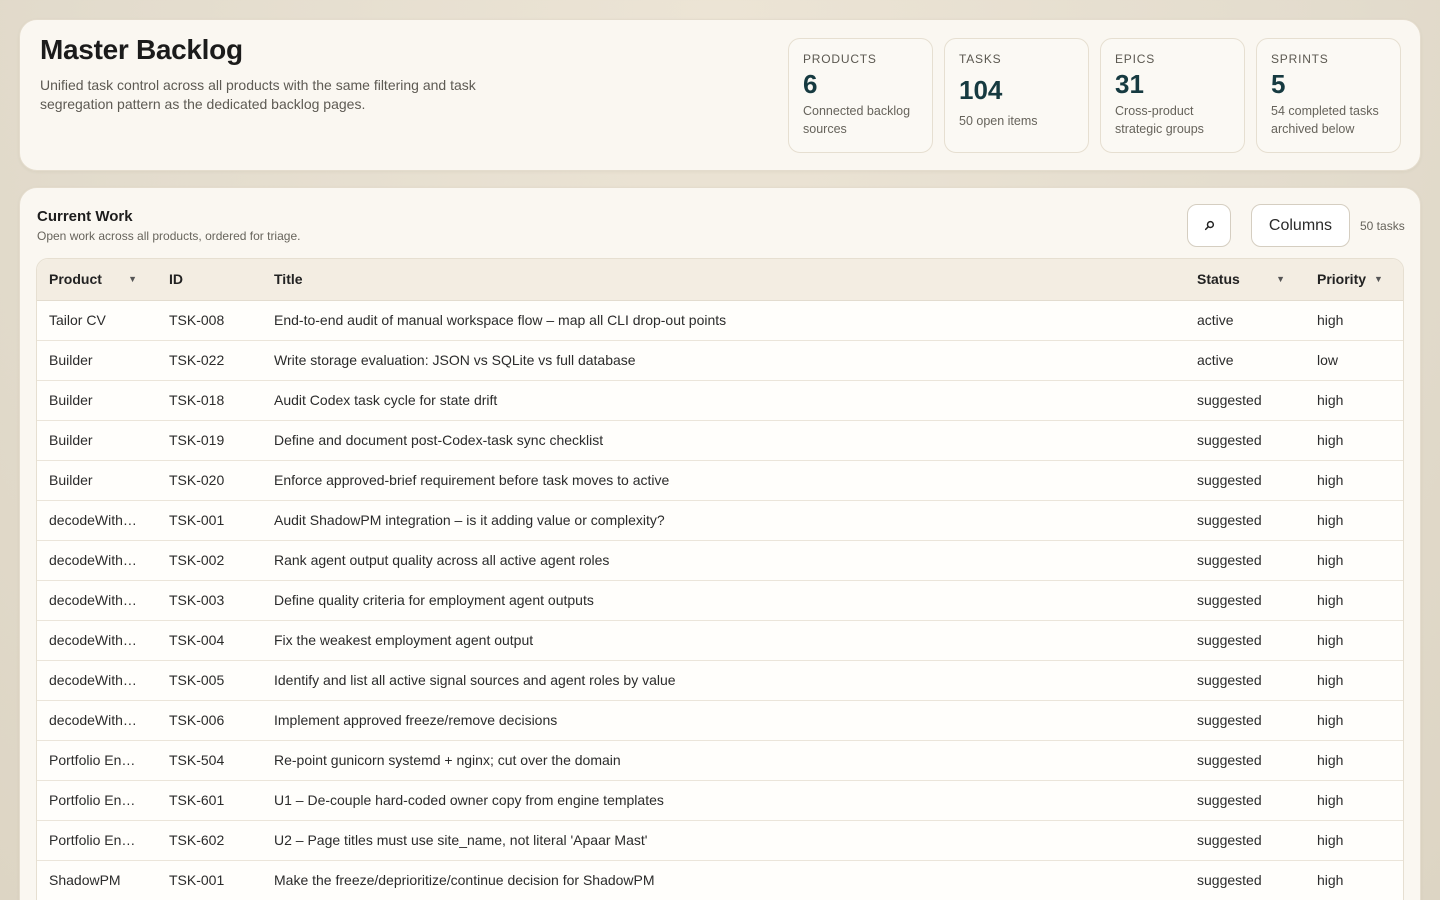 The width and height of the screenshot is (1440, 900). Describe the element at coordinates (980, 59) in the screenshot. I see `stat-label: TASKS` at that location.